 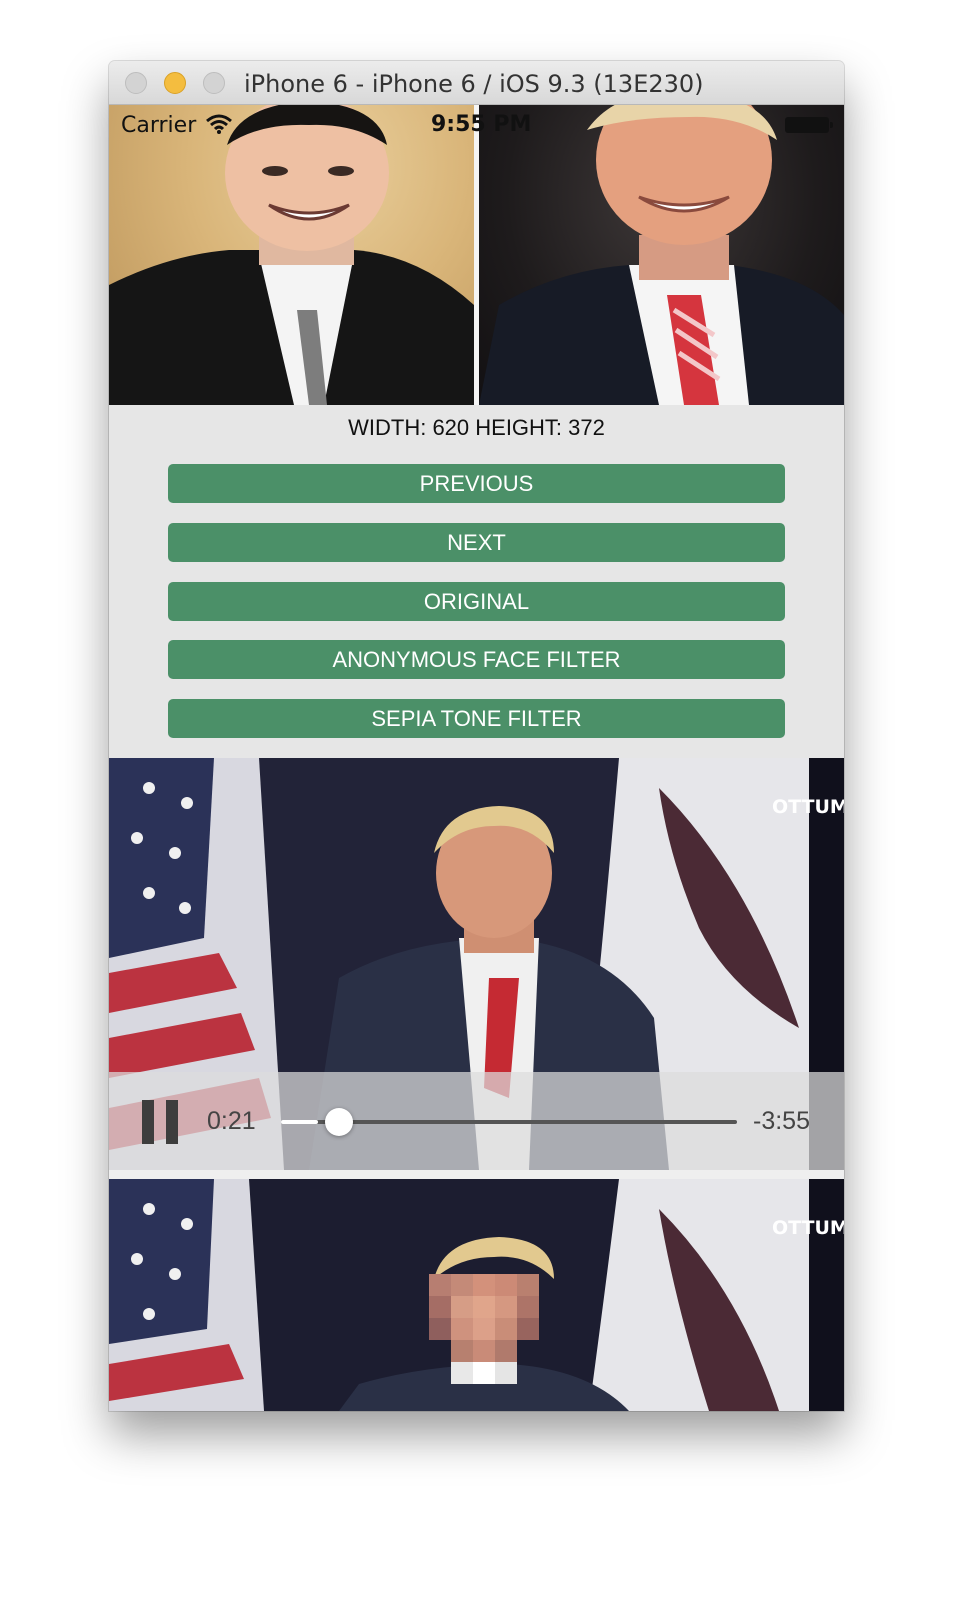 What do you see at coordinates (231, 1121) in the screenshot?
I see `elapsed-time: 0:21` at bounding box center [231, 1121].